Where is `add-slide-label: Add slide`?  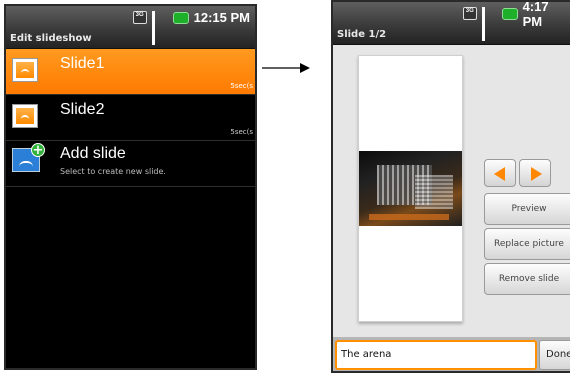 add-slide-label: Add slide is located at coordinates (93, 153).